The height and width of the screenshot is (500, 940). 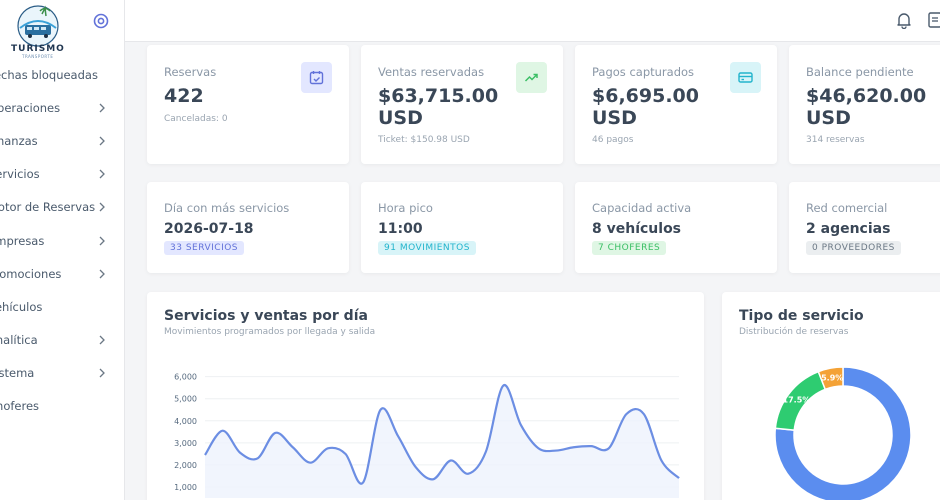 What do you see at coordinates (185, 399) in the screenshot?
I see `y-tick-label: 5,000` at bounding box center [185, 399].